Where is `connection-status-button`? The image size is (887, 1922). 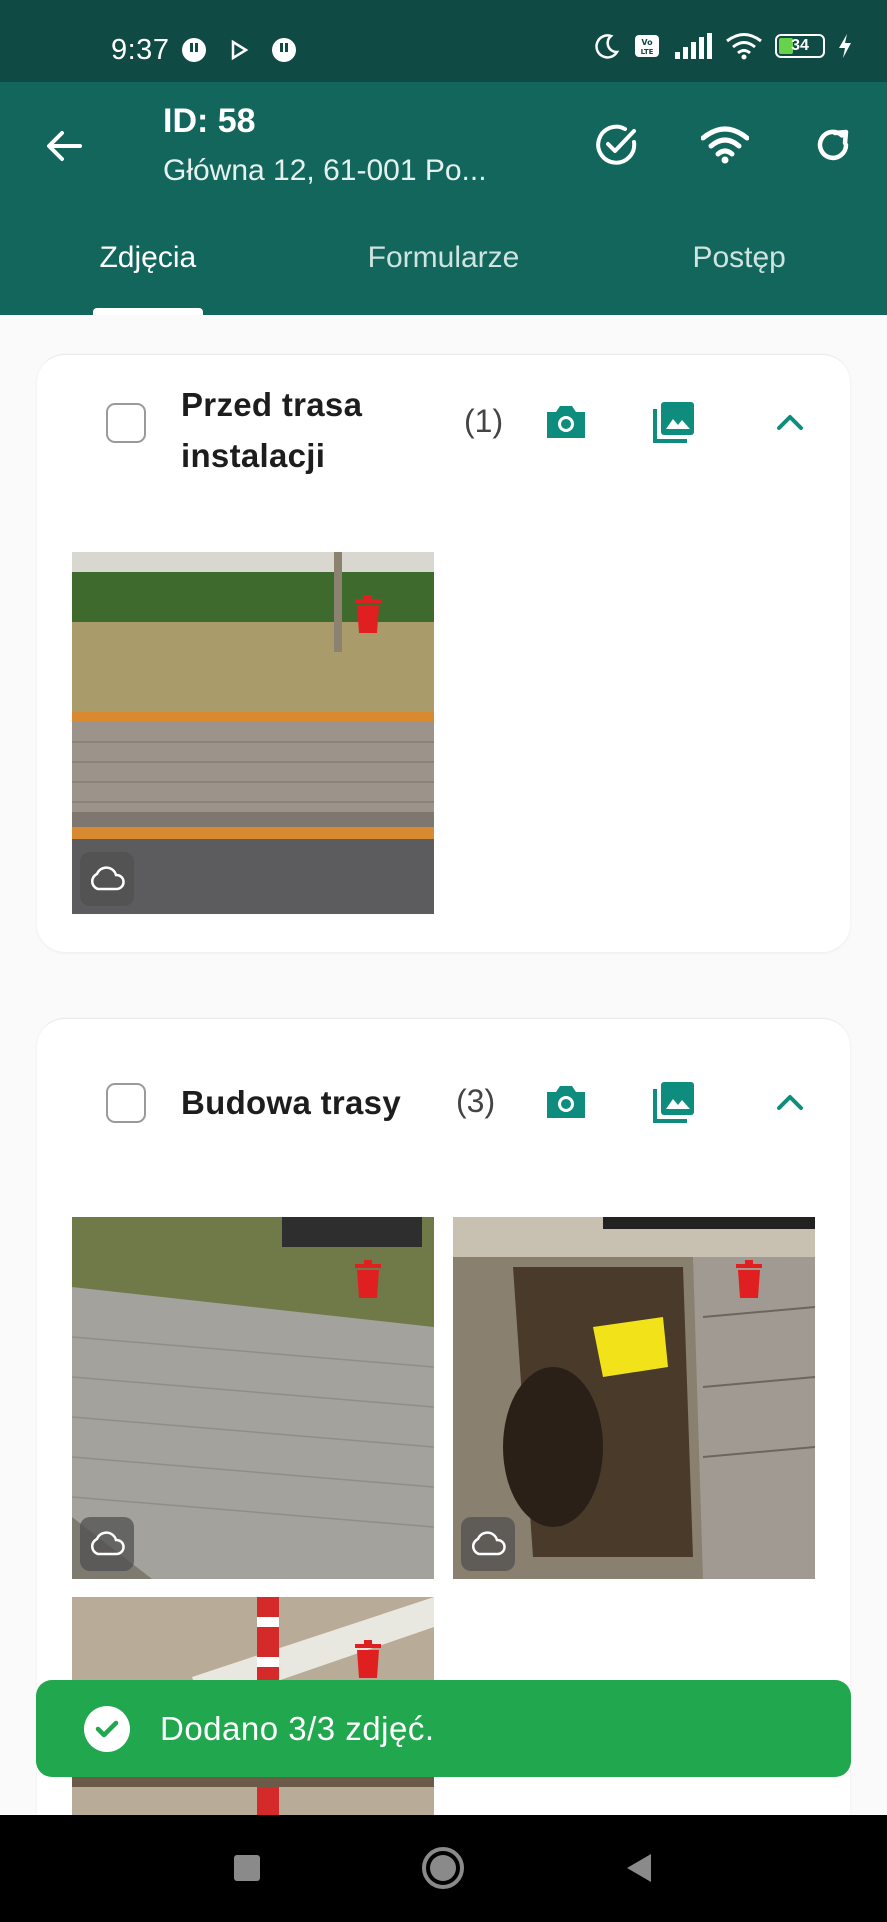
connection-status-button is located at coordinates (725, 145).